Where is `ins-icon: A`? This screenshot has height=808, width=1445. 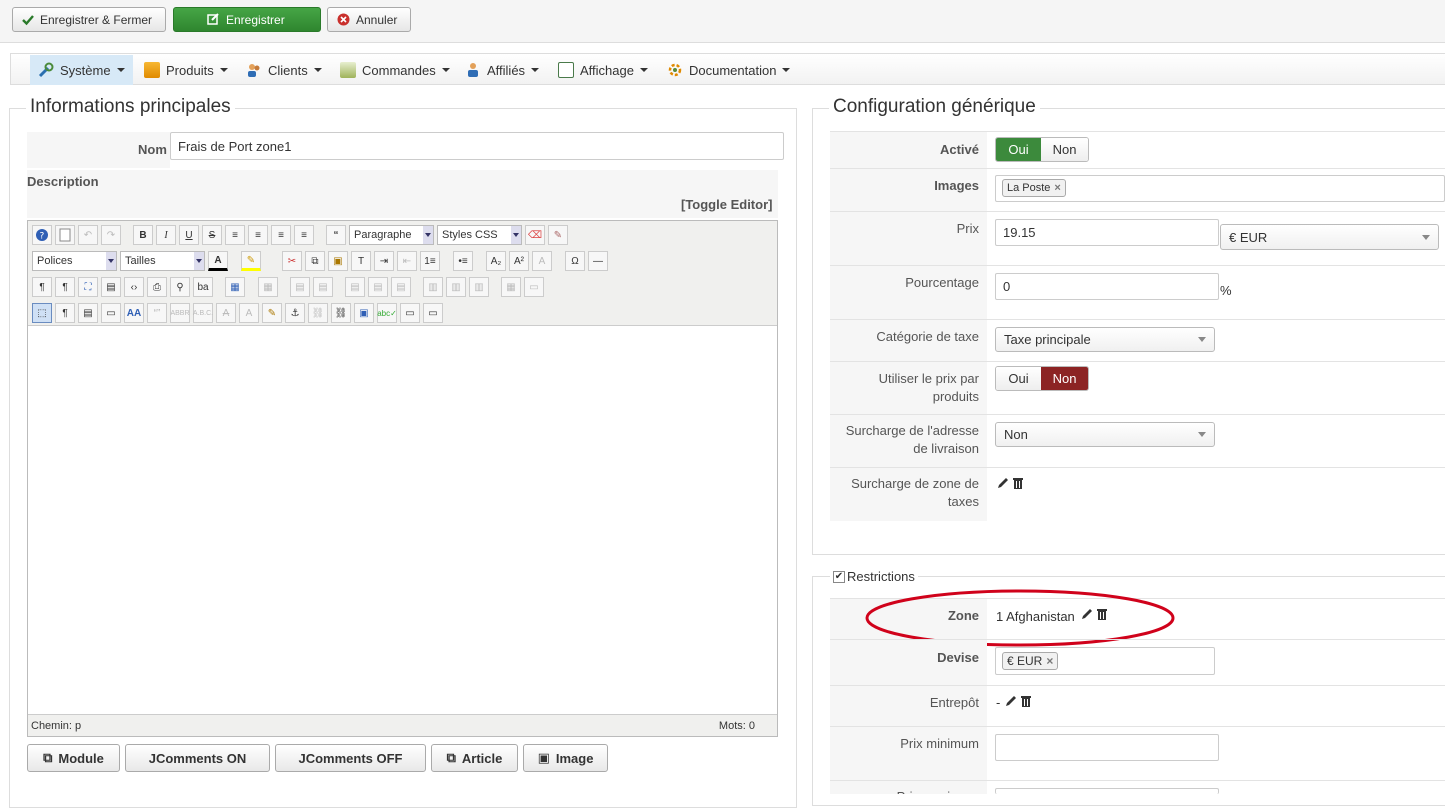 ins-icon: A is located at coordinates (249, 313).